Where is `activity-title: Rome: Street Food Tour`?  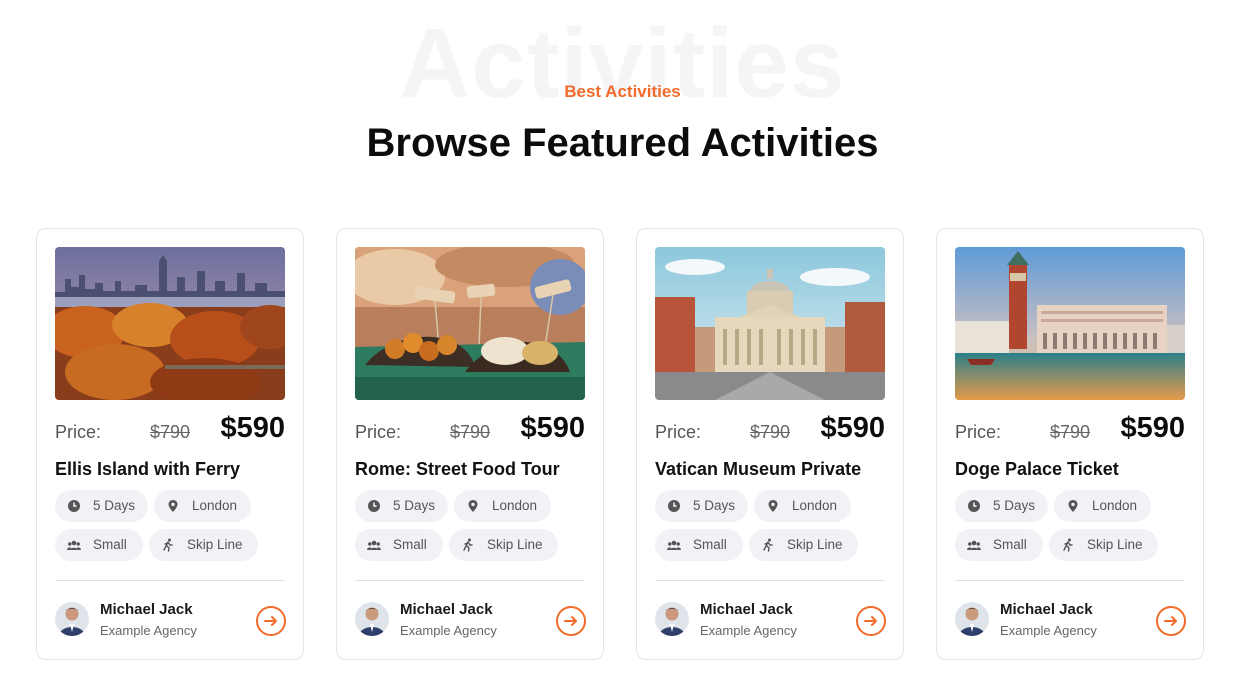 activity-title: Rome: Street Food Tour is located at coordinates (457, 469).